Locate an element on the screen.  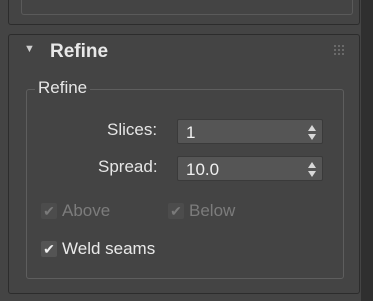
weld-seams-checkbox: ✔ Weld seams is located at coordinates (116, 249).